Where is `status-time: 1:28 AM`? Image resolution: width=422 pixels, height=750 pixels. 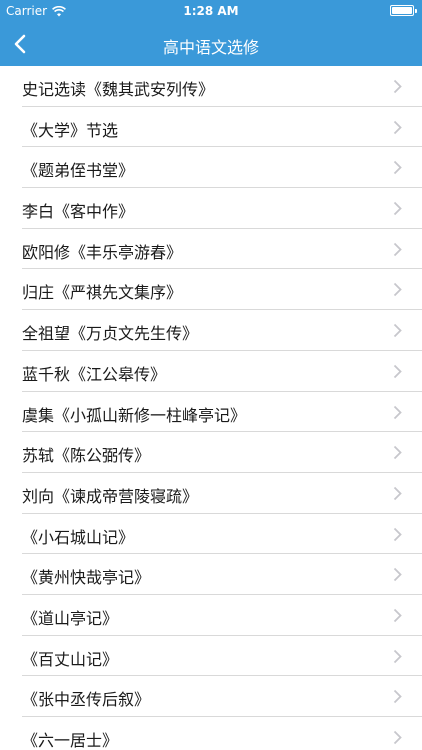
status-time: 1:28 AM is located at coordinates (211, 11).